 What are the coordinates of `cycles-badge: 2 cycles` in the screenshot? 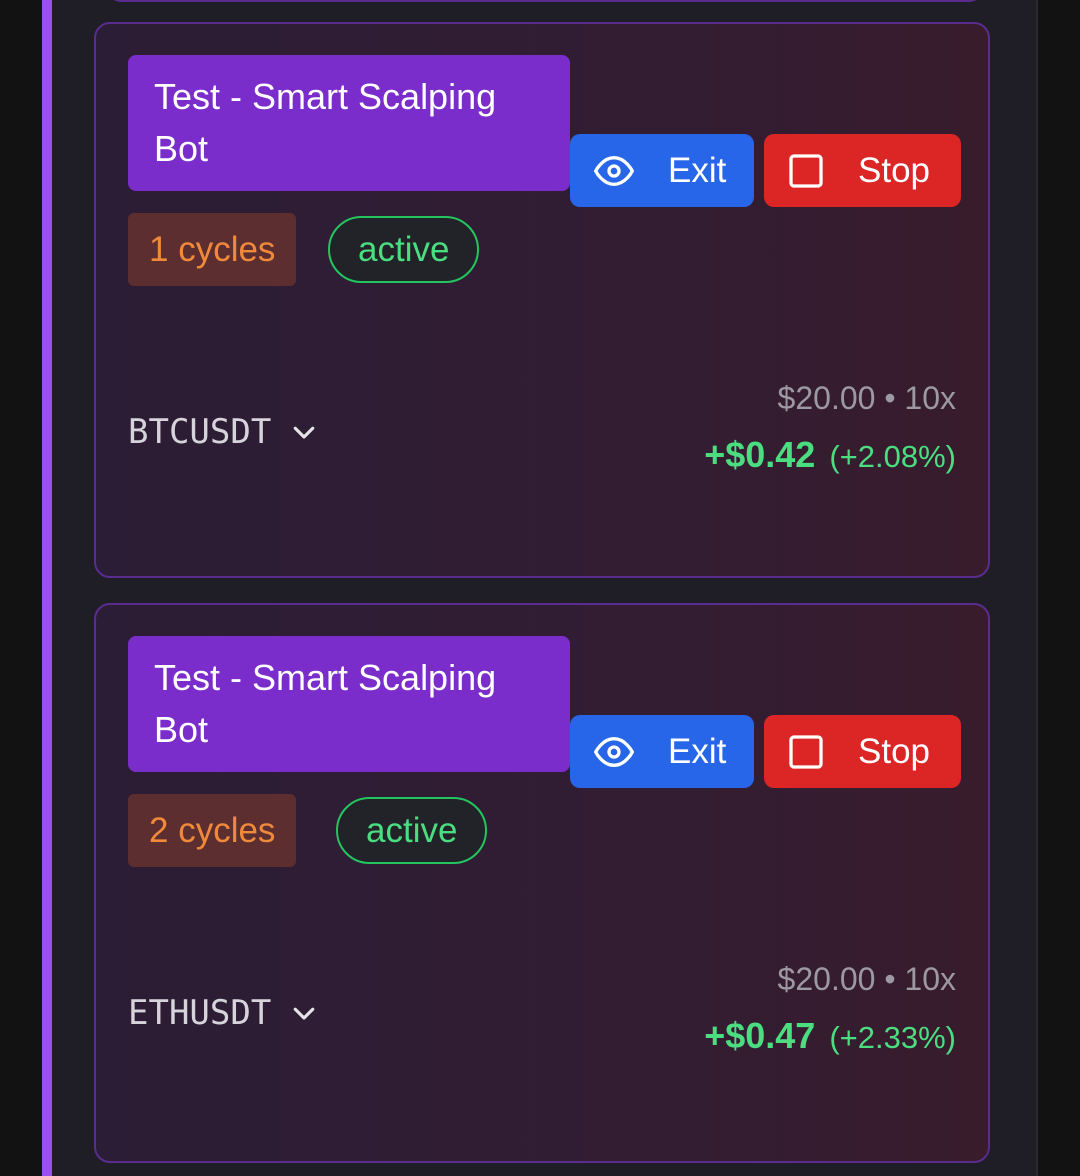 It's located at (212, 830).